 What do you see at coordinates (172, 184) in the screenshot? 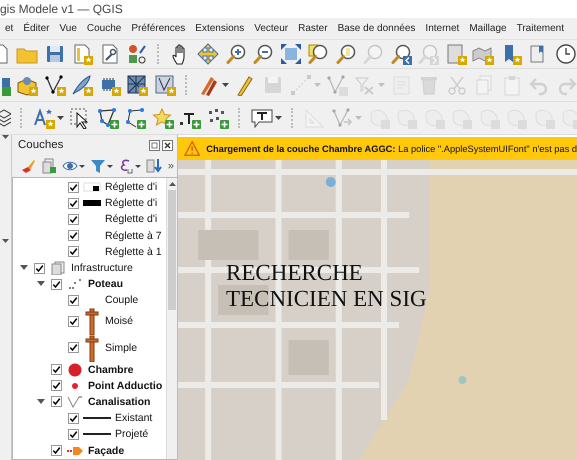
I see `scroll-up-arrow-icon` at bounding box center [172, 184].